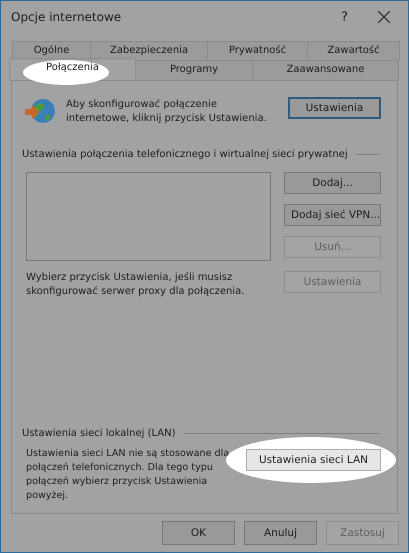 This screenshot has height=553, width=409. Describe the element at coordinates (384, 17) in the screenshot. I see `close-icon` at that location.